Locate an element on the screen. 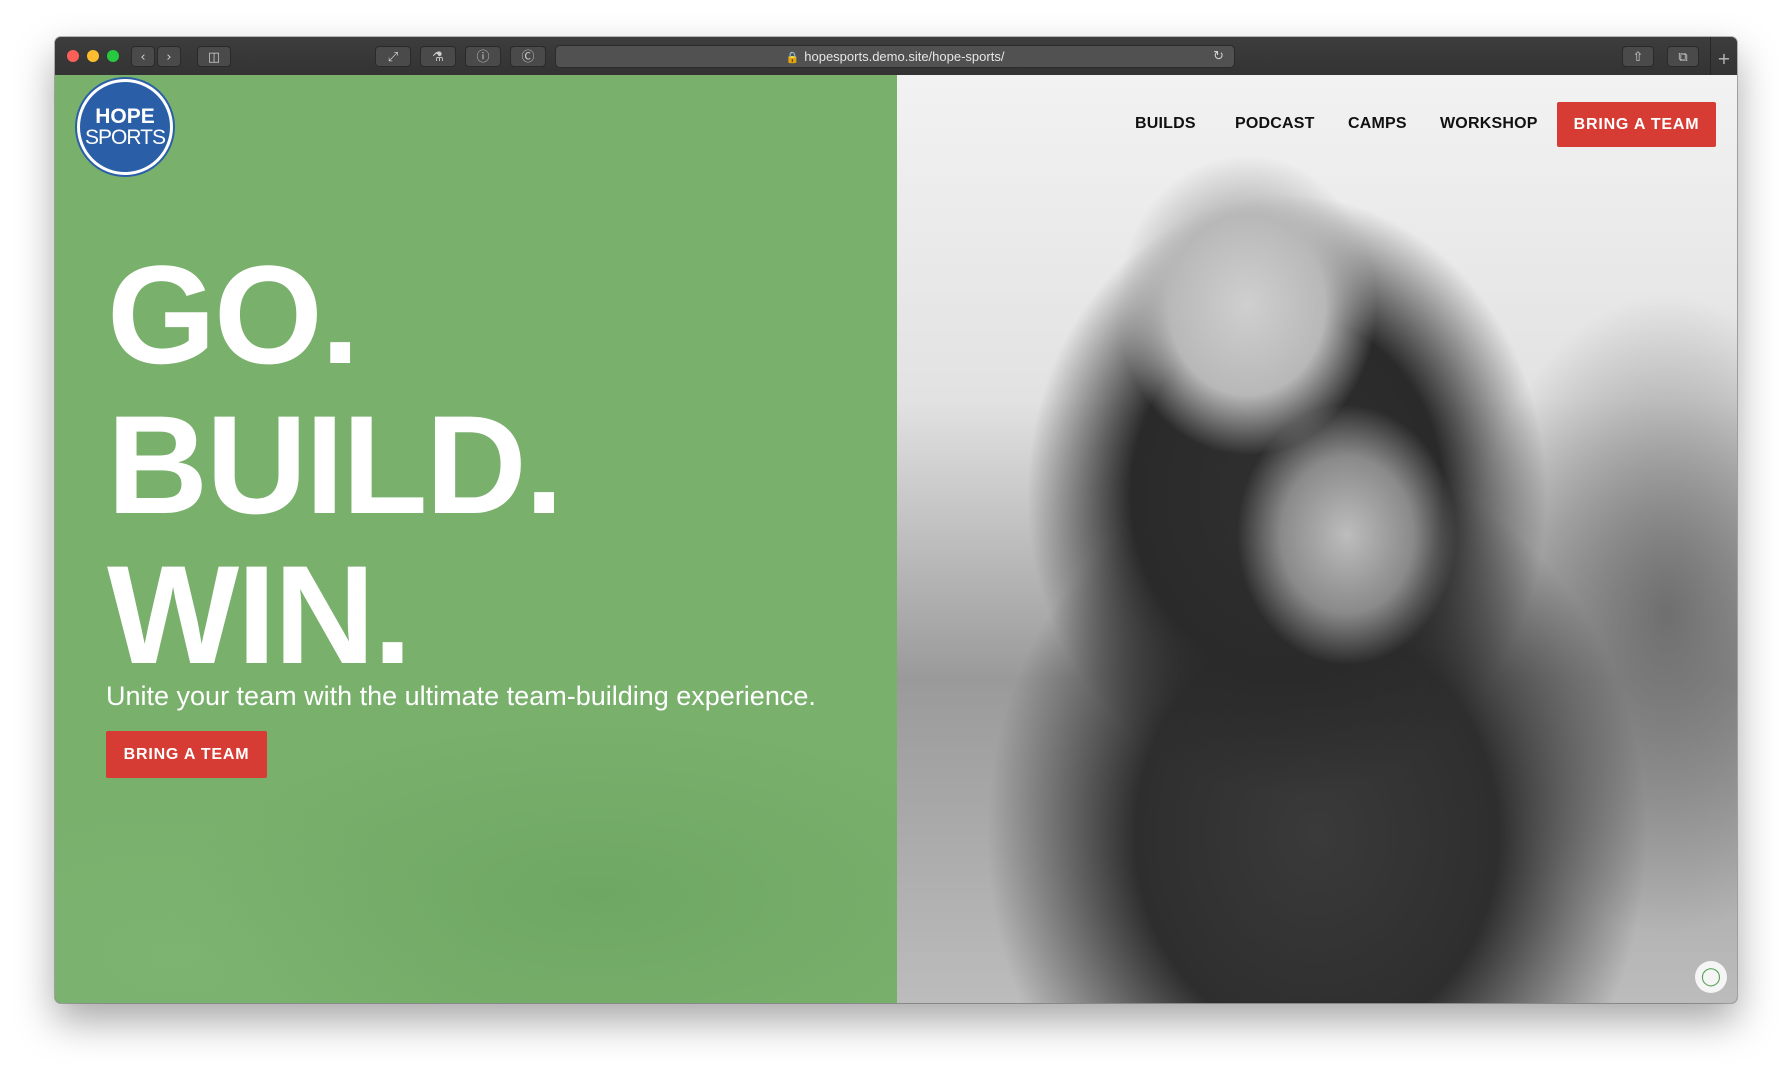  extension-button-4: Ⓒ is located at coordinates (528, 56).